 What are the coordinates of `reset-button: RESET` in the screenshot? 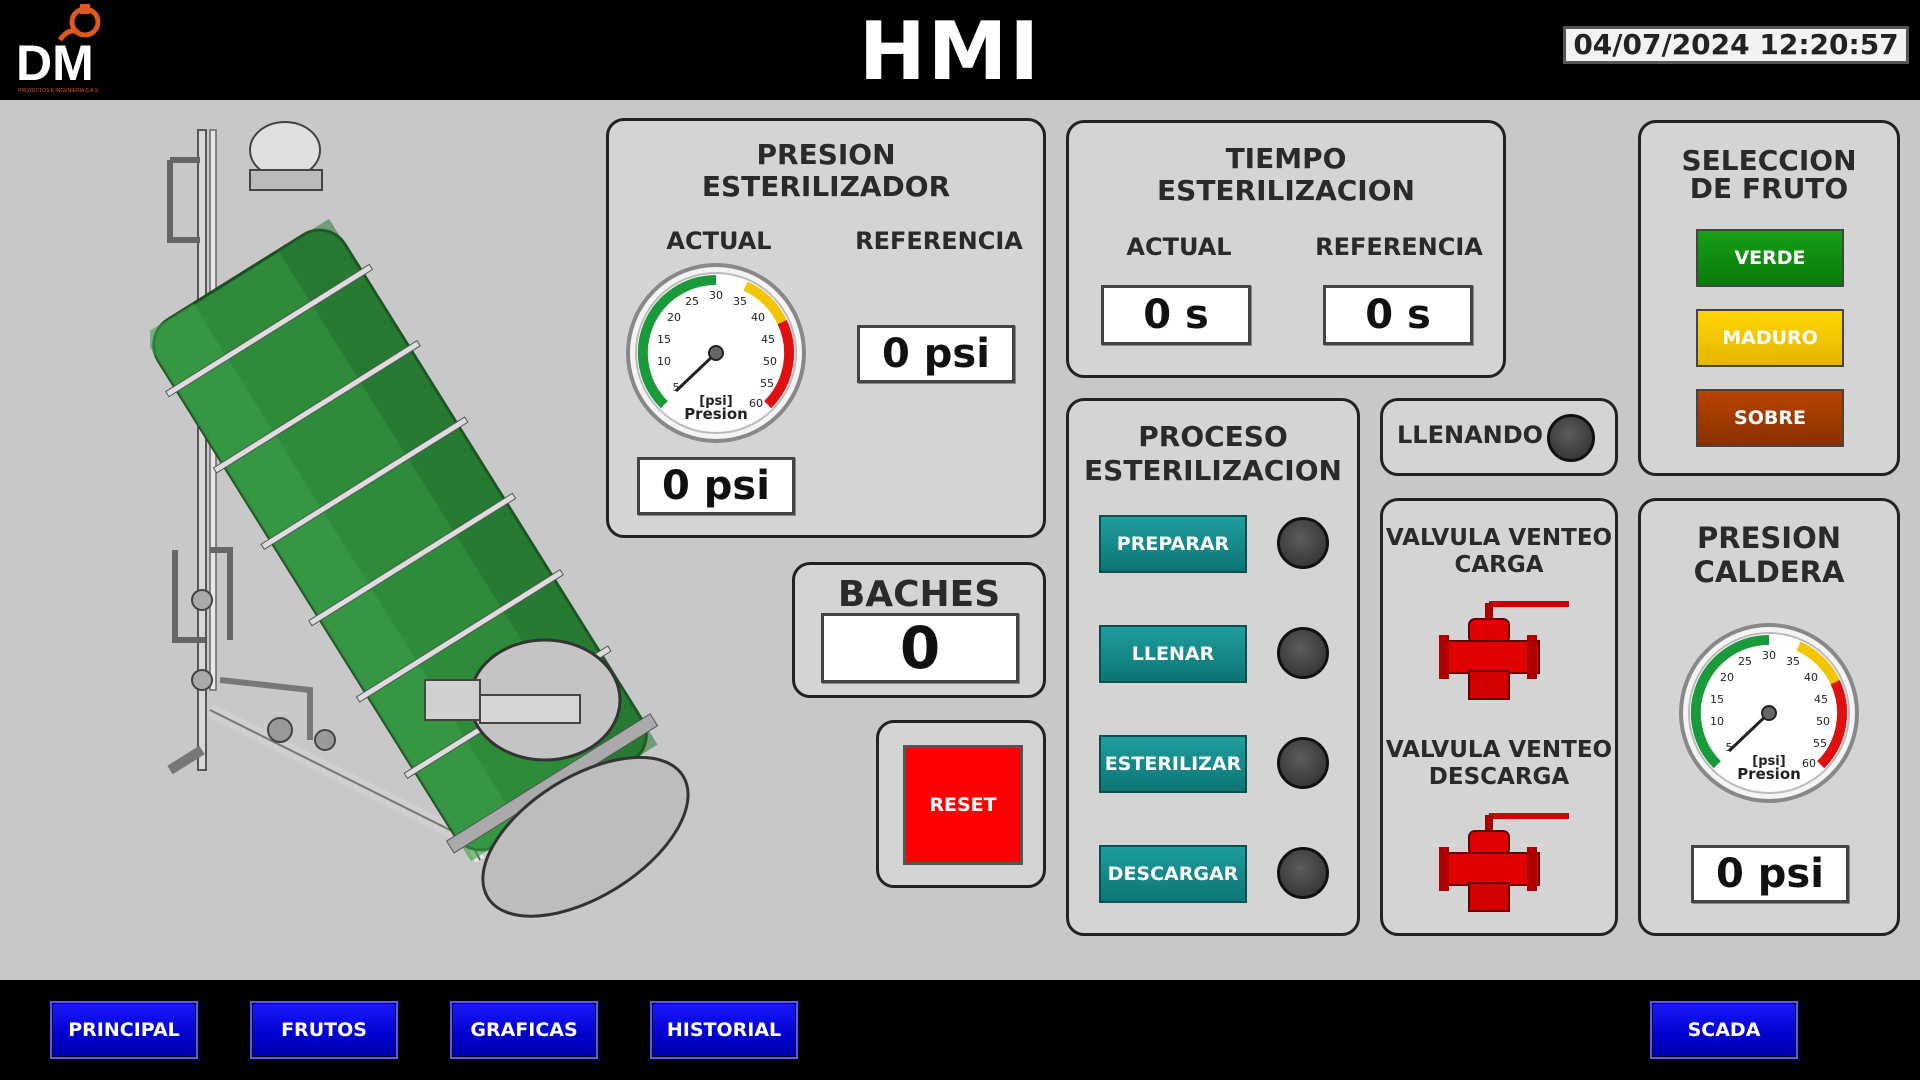 It's located at (963, 805).